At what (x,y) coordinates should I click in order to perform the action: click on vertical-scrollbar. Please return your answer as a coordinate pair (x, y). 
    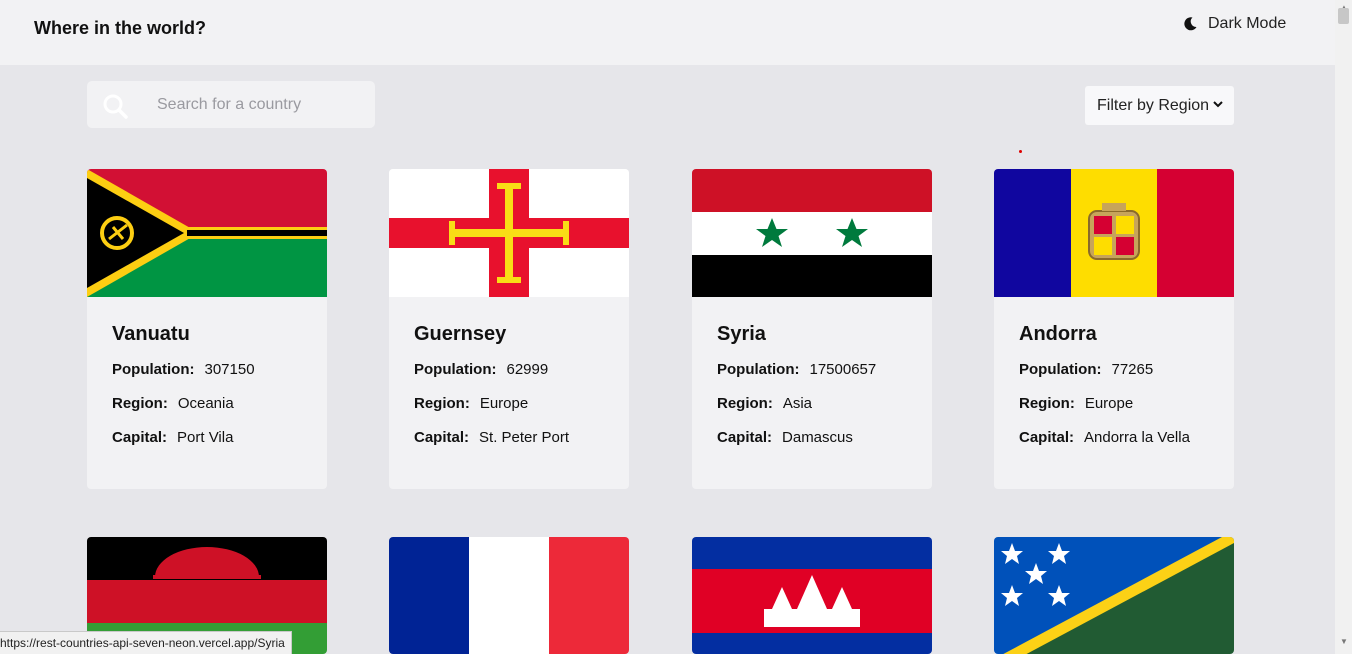
    Looking at the image, I should click on (1343, 327).